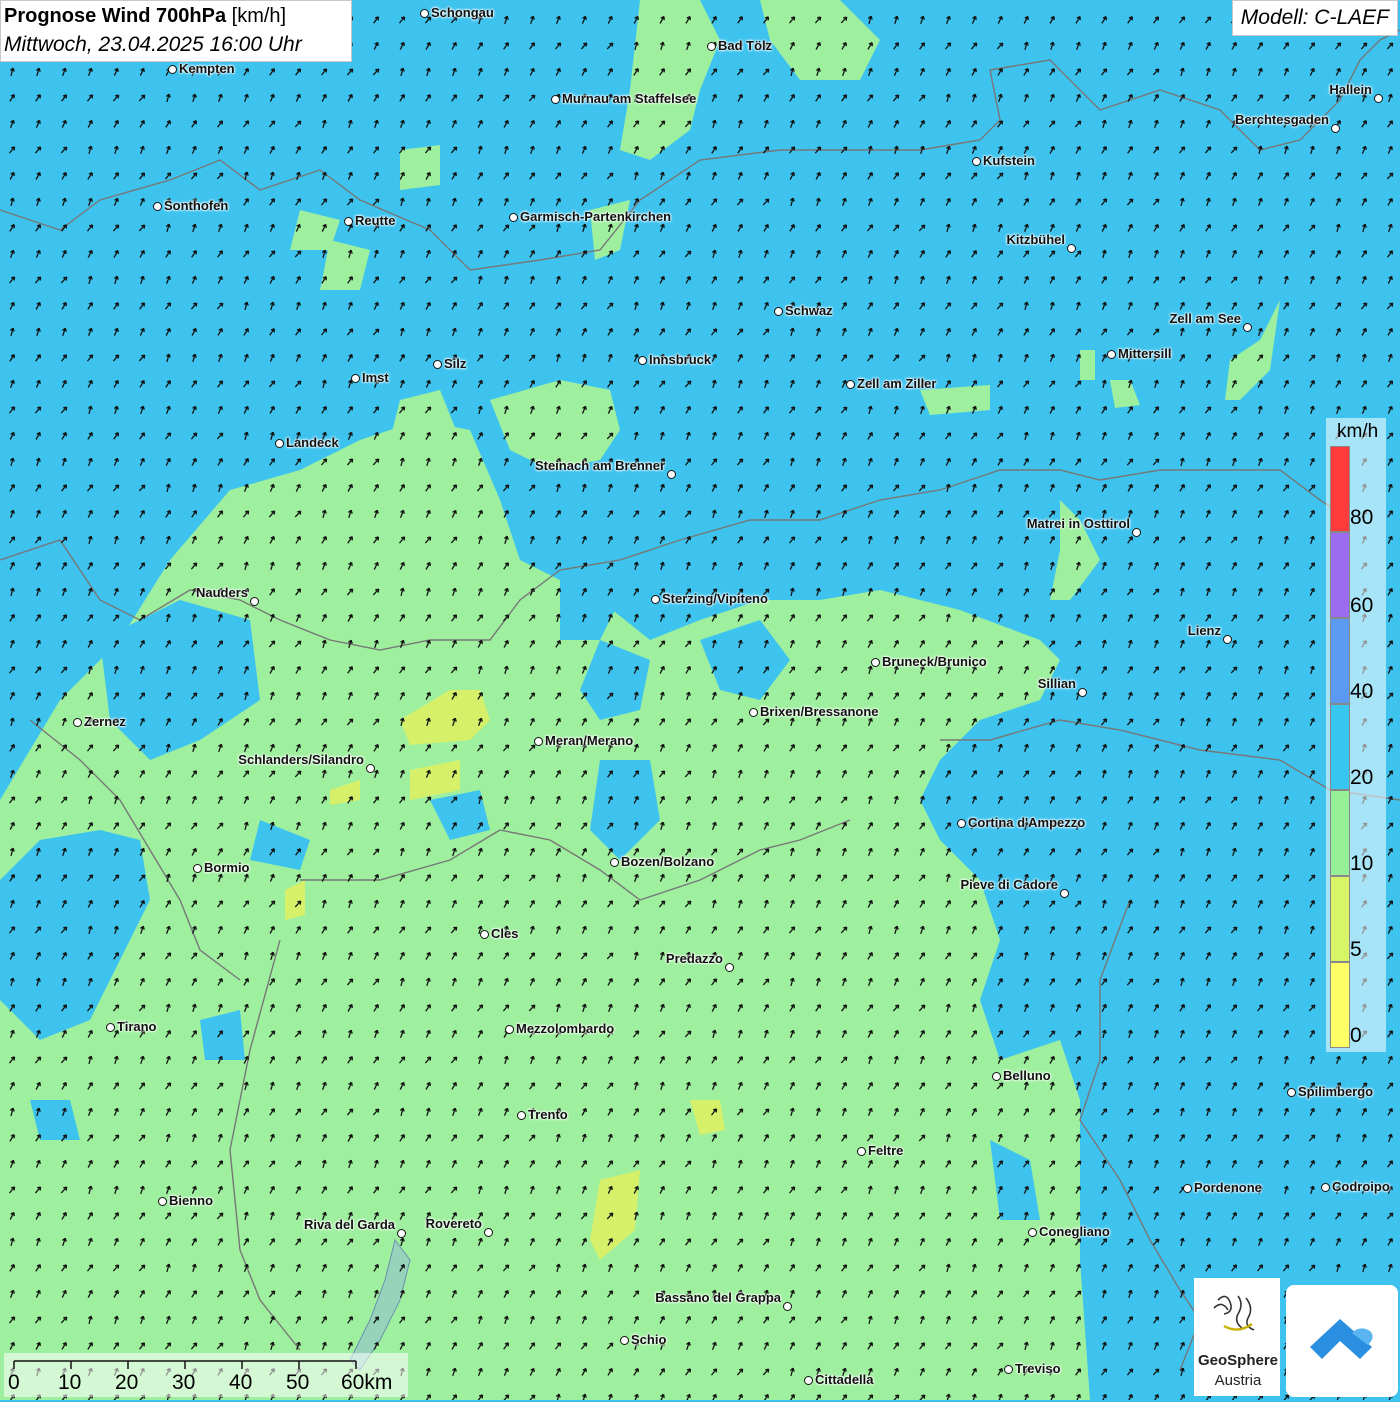  Describe the element at coordinates (886, 1150) in the screenshot. I see `city-label: Feltre` at that location.